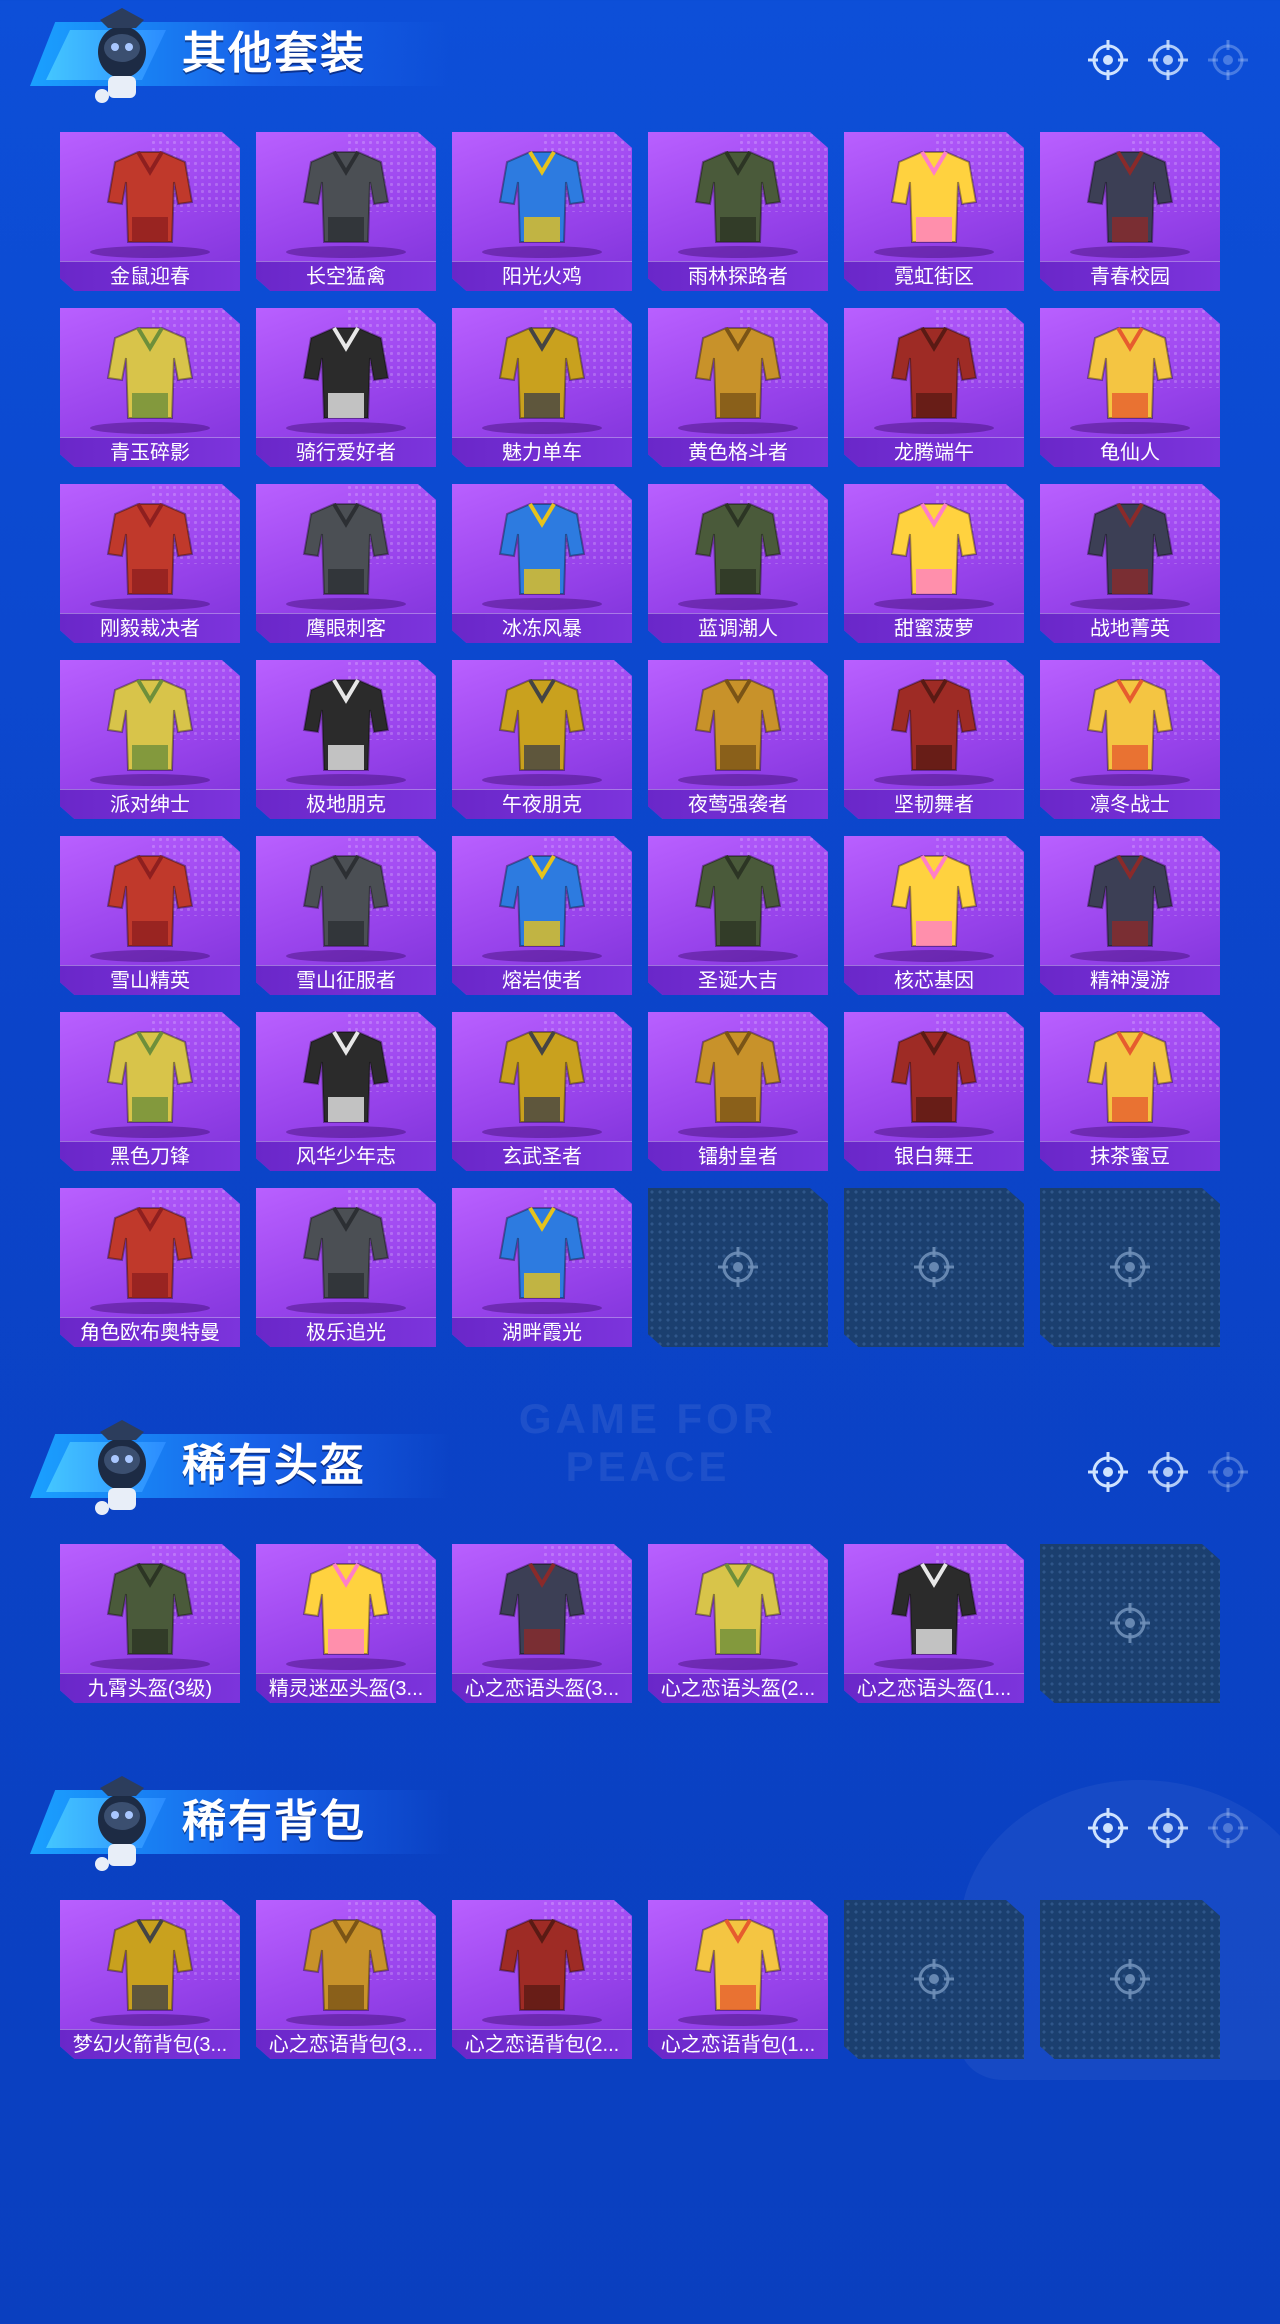 Image resolution: width=1280 pixels, height=2324 pixels. What do you see at coordinates (934, 980) in the screenshot?
I see `item-label: 核芯基因` at bounding box center [934, 980].